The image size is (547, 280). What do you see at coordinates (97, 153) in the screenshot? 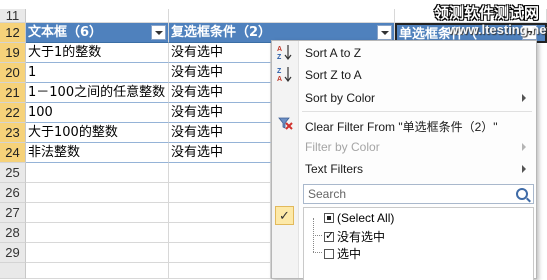
I see `cell: 非法整数` at bounding box center [97, 153].